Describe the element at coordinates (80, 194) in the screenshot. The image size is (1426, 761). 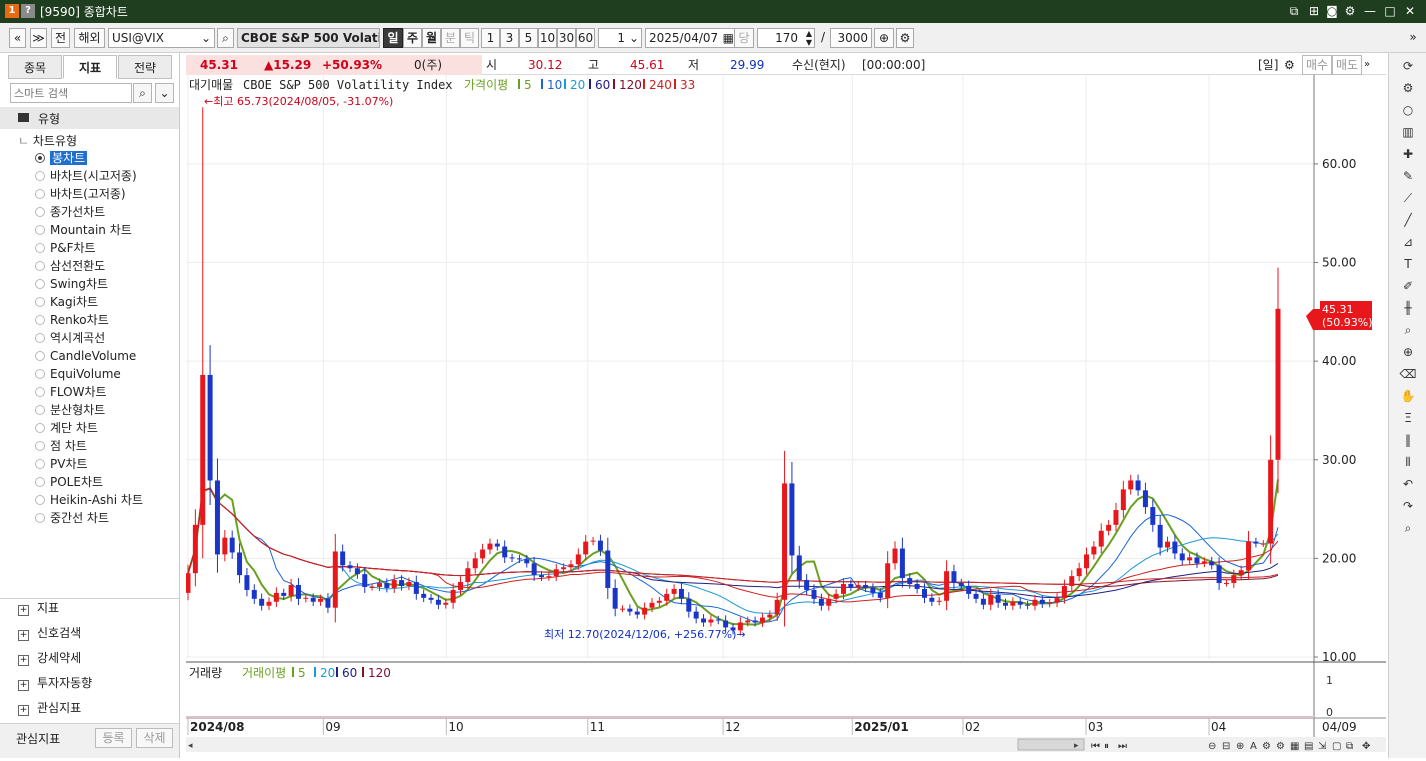
I see `chart-type-item: 바차트(고저종)` at that location.